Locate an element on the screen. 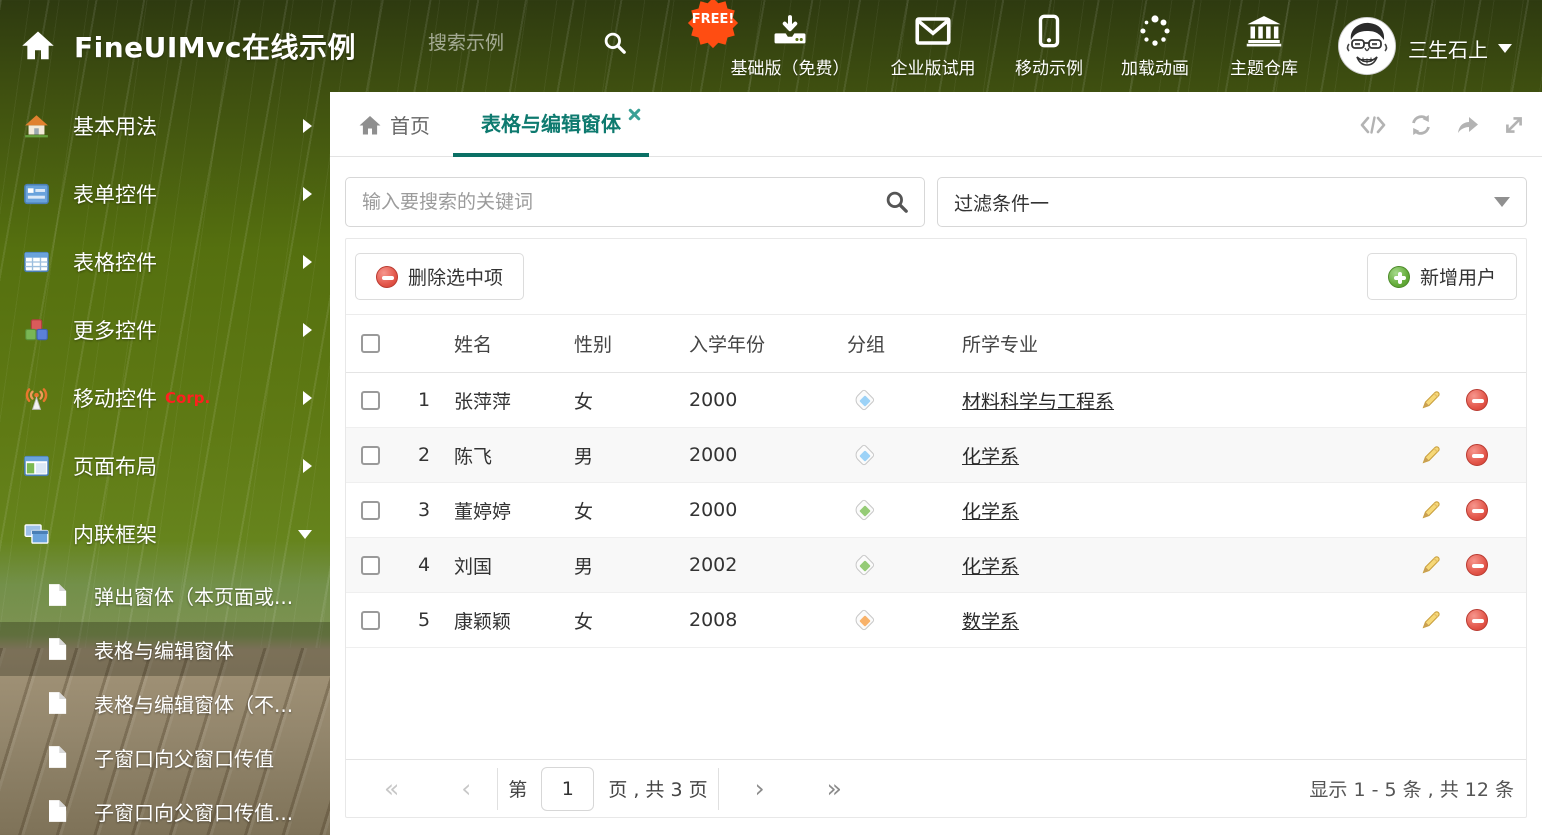 The width and height of the screenshot is (1542, 835). filter-dropdown: 过滤条件一 is located at coordinates (1232, 202).